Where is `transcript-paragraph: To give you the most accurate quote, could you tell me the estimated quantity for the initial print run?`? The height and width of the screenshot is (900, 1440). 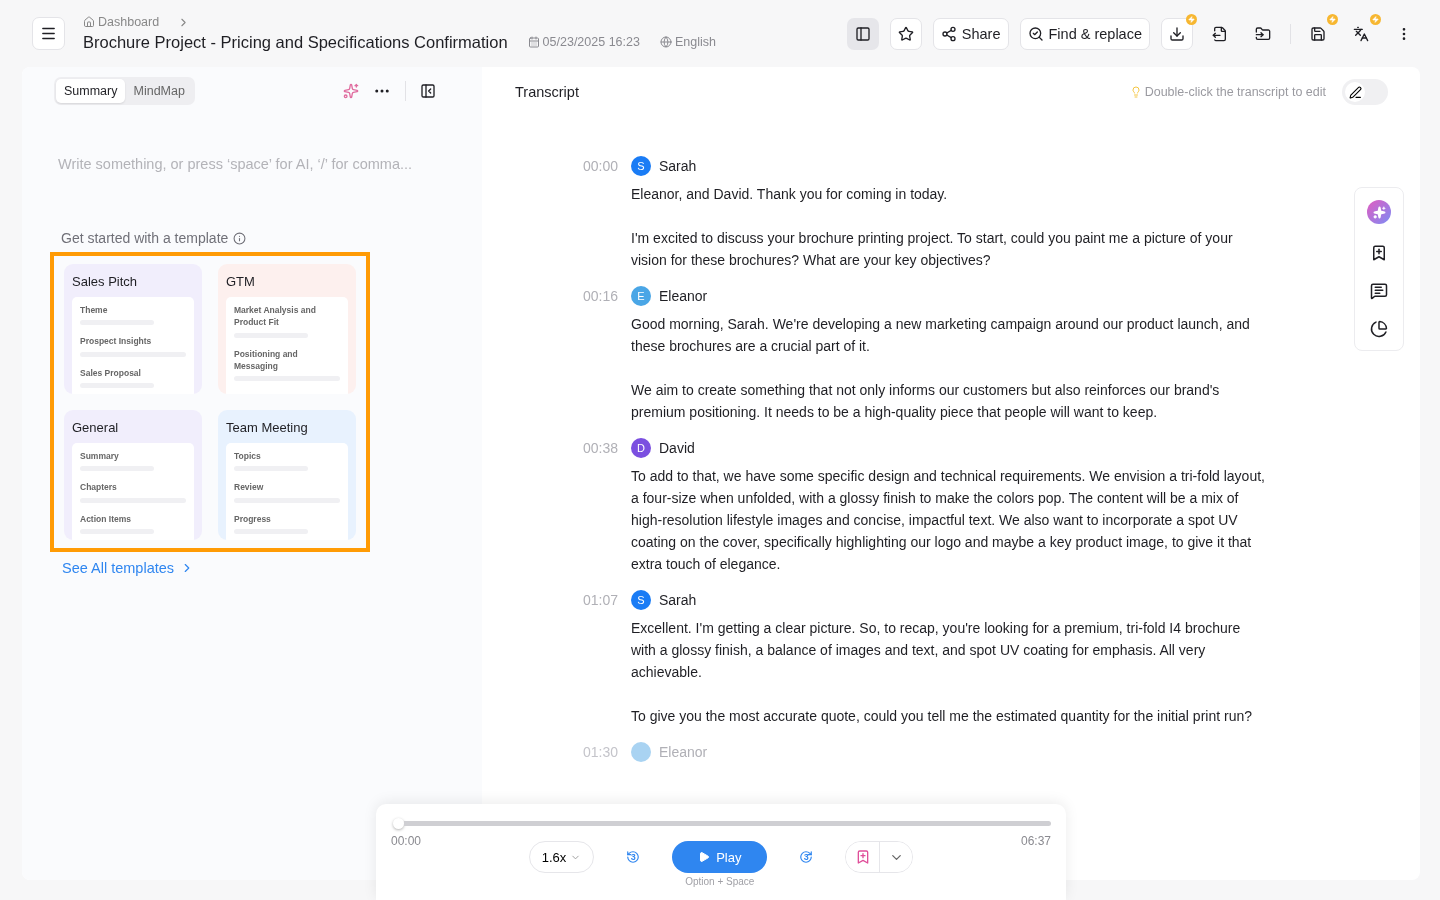 transcript-paragraph: To give you the most accurate quote, could you tell me the estimated quantity for the initial print run? is located at coordinates (942, 716).